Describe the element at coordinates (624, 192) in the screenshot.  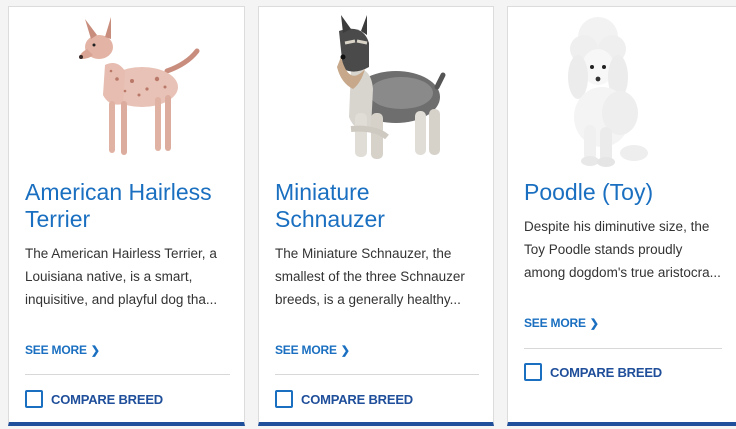
I see `breed-name-link: Poodle (Toy)` at that location.